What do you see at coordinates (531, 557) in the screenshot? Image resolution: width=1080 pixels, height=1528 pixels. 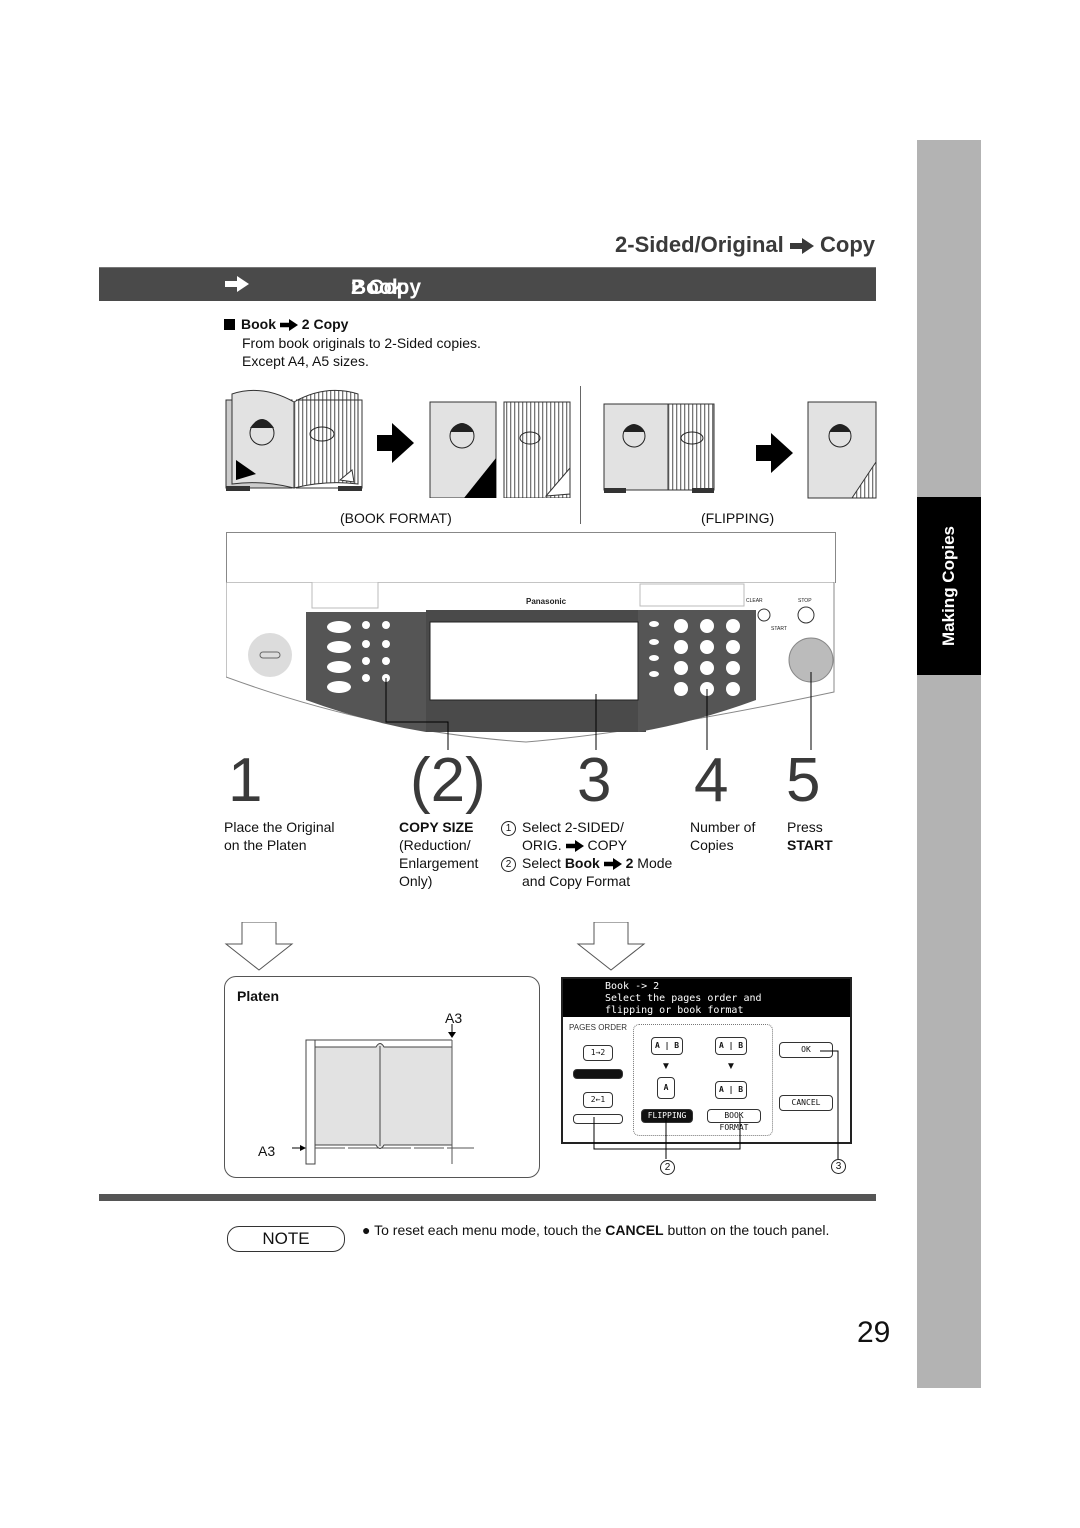 I see `control-panel-lid` at bounding box center [531, 557].